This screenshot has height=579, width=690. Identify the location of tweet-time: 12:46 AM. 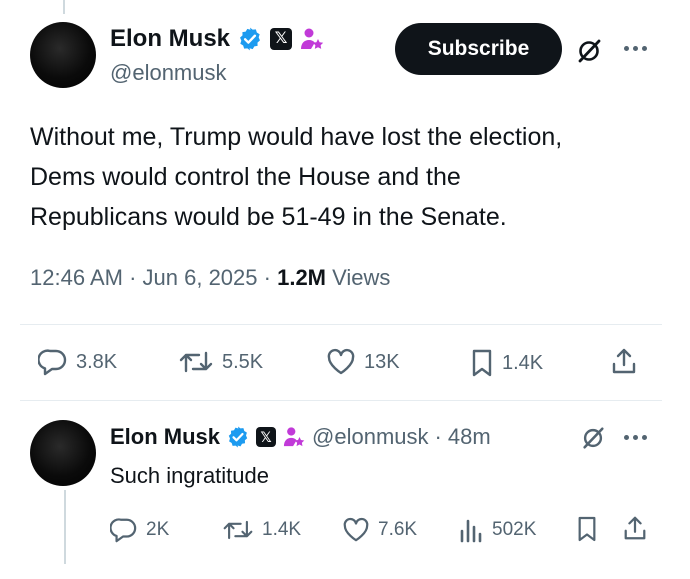
(76, 277).